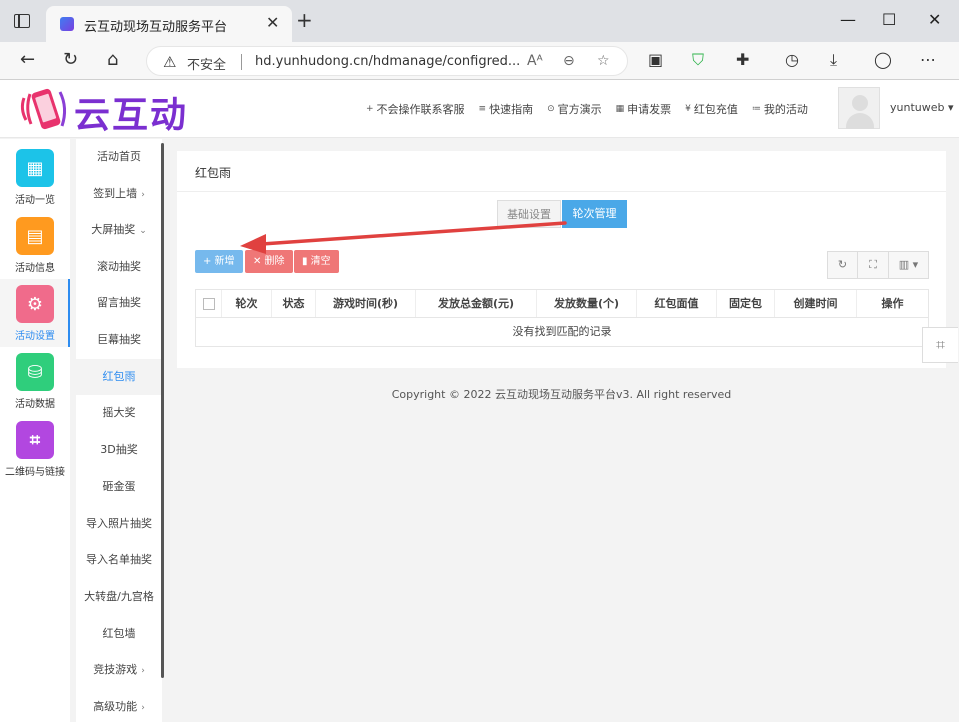 This screenshot has height=722, width=959. What do you see at coordinates (22, 21) in the screenshot?
I see `tab-actions-icon` at bounding box center [22, 21].